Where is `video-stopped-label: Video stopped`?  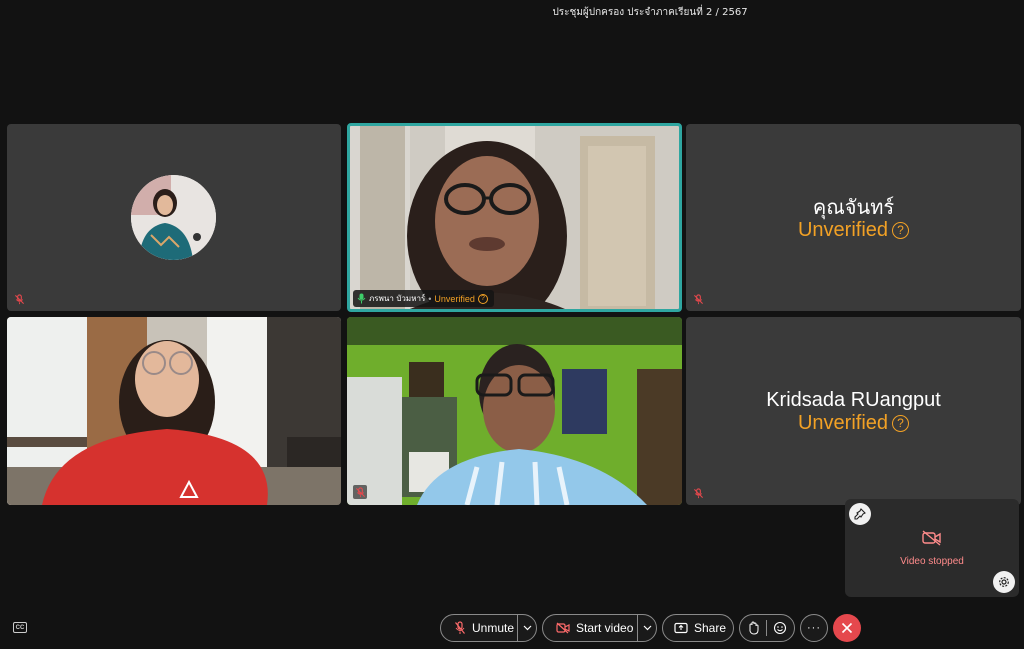 video-stopped-label: Video stopped is located at coordinates (932, 561).